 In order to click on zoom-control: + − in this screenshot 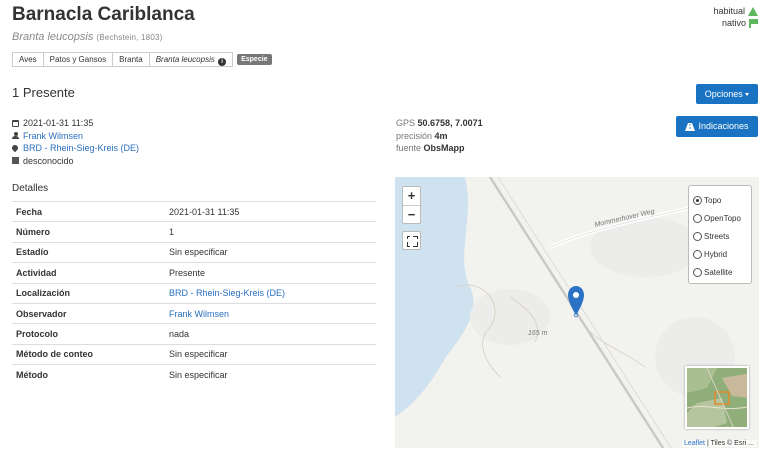, I will do `click(411, 205)`.